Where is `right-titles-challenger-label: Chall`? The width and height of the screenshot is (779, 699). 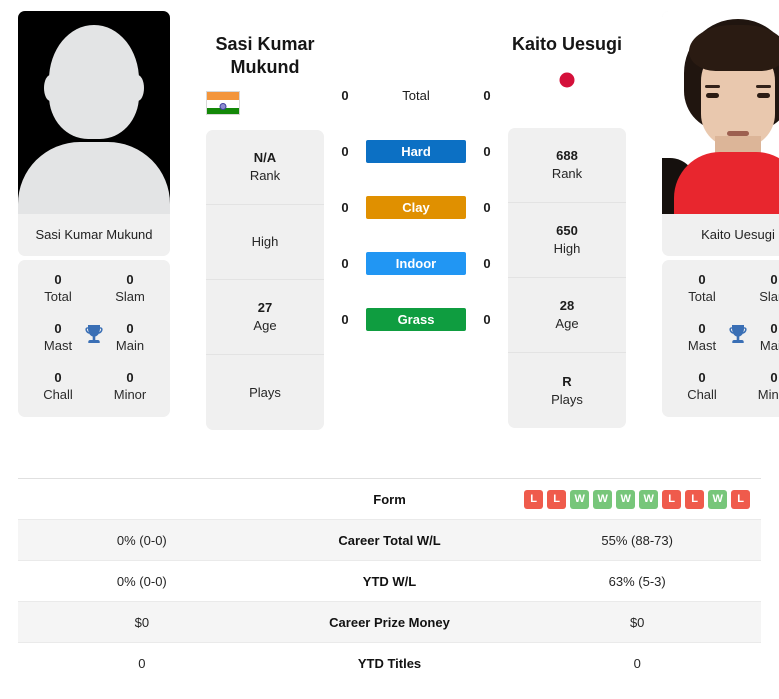 right-titles-challenger-label: Chall is located at coordinates (702, 394).